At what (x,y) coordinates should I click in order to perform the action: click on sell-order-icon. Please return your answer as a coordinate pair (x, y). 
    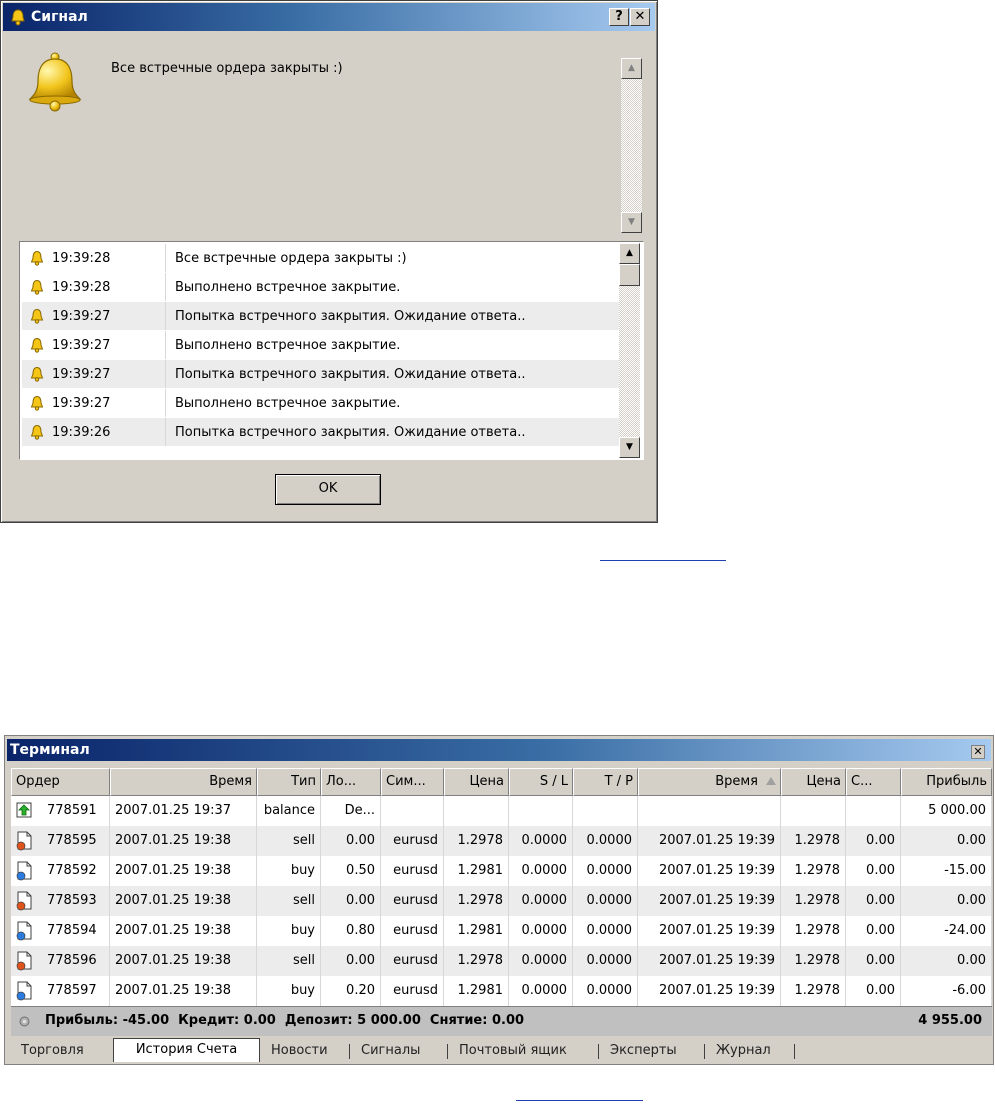
    Looking at the image, I should click on (24, 961).